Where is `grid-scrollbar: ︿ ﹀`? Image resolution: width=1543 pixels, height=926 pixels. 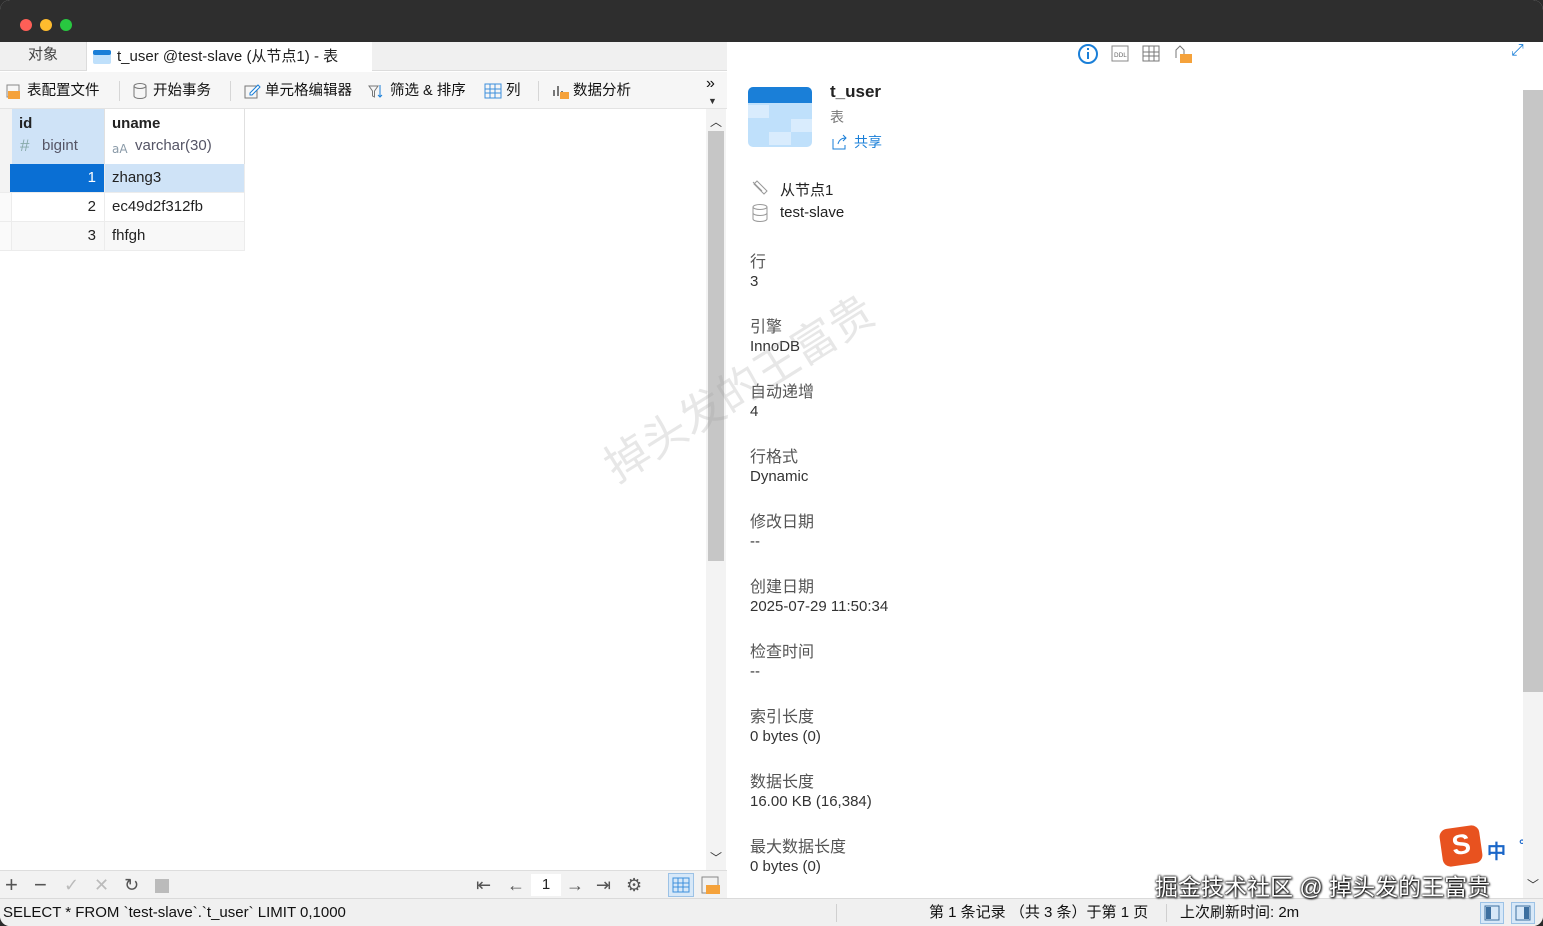
grid-scrollbar: ︿ ﹀ is located at coordinates (716, 489).